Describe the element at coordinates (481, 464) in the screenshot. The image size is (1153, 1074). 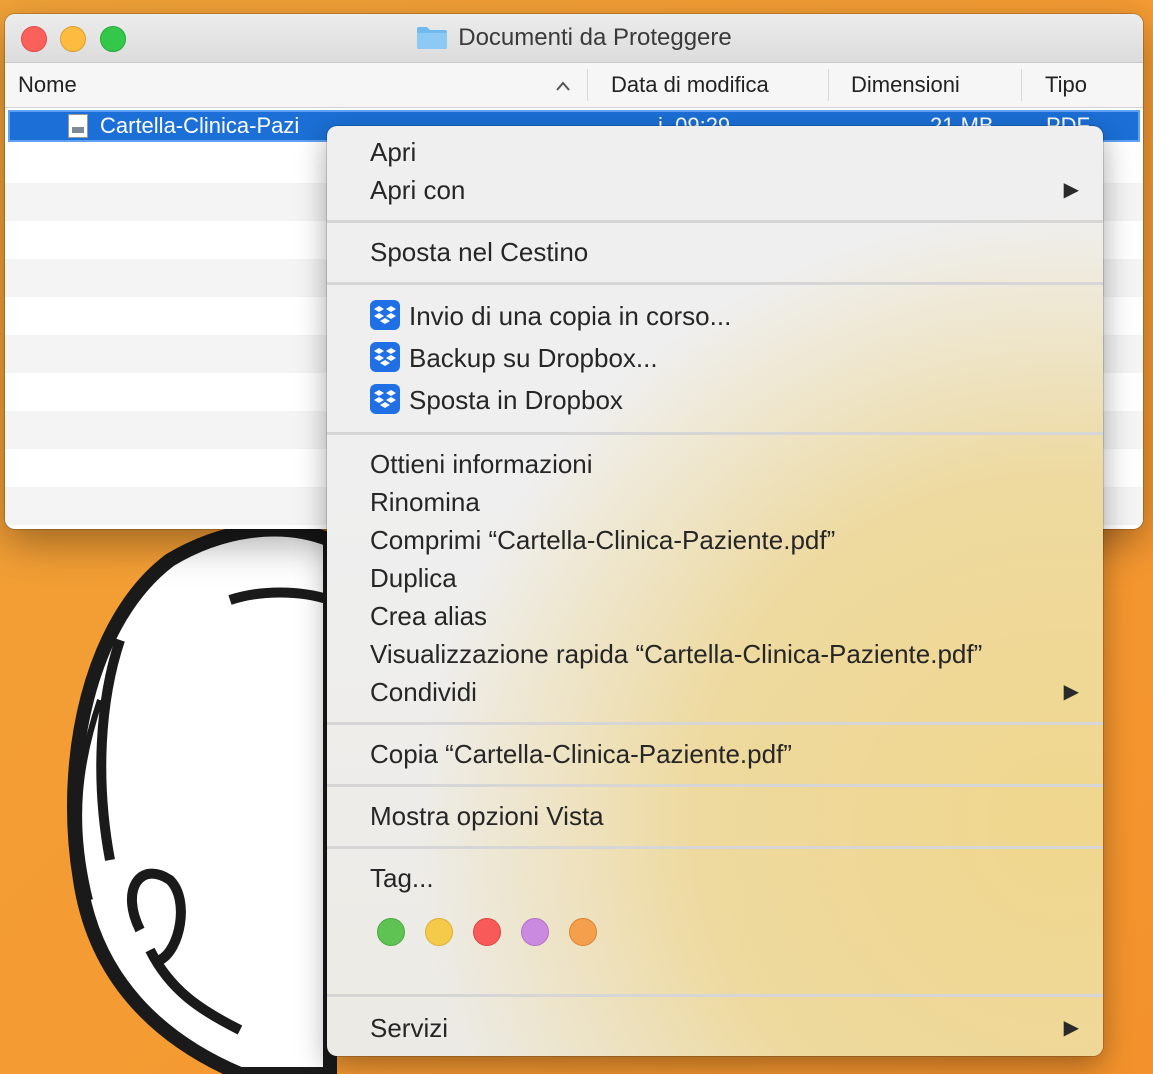
I see `menu-item-get-info: Ottieni informazioni` at that location.